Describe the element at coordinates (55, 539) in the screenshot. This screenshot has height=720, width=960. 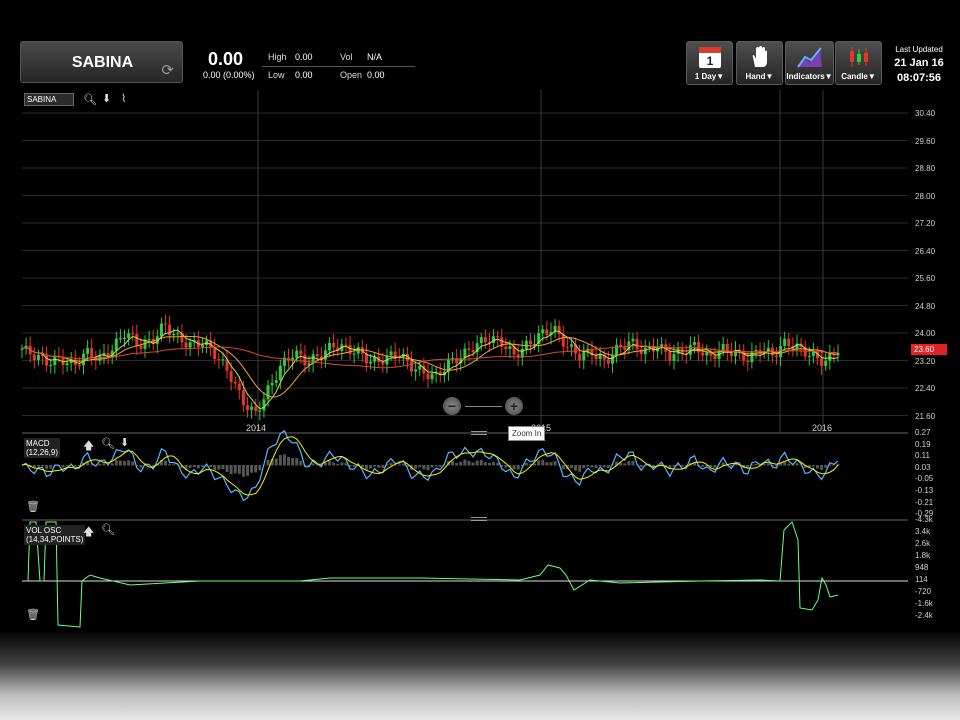
I see `vol-osc-params: (14,34,POINTS)` at that location.